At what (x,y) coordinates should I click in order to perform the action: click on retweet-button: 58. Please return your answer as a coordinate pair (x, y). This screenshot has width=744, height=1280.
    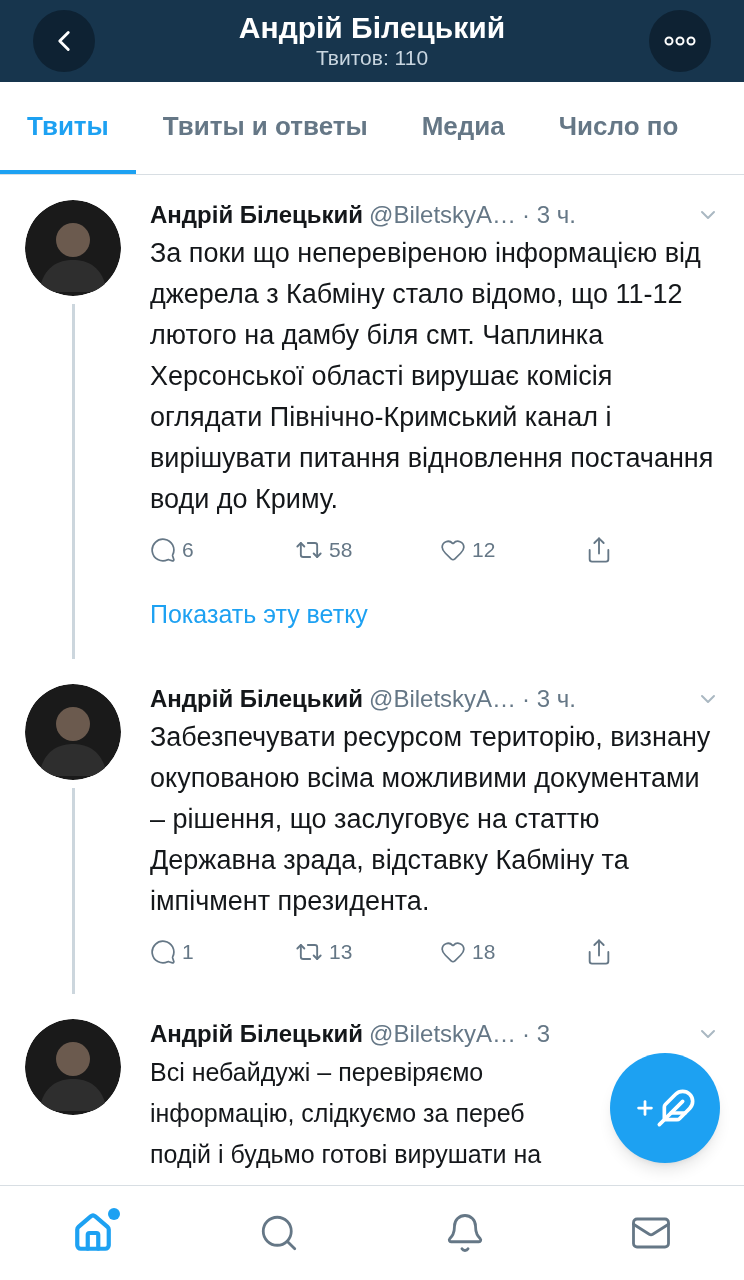
    Looking at the image, I should click on (367, 550).